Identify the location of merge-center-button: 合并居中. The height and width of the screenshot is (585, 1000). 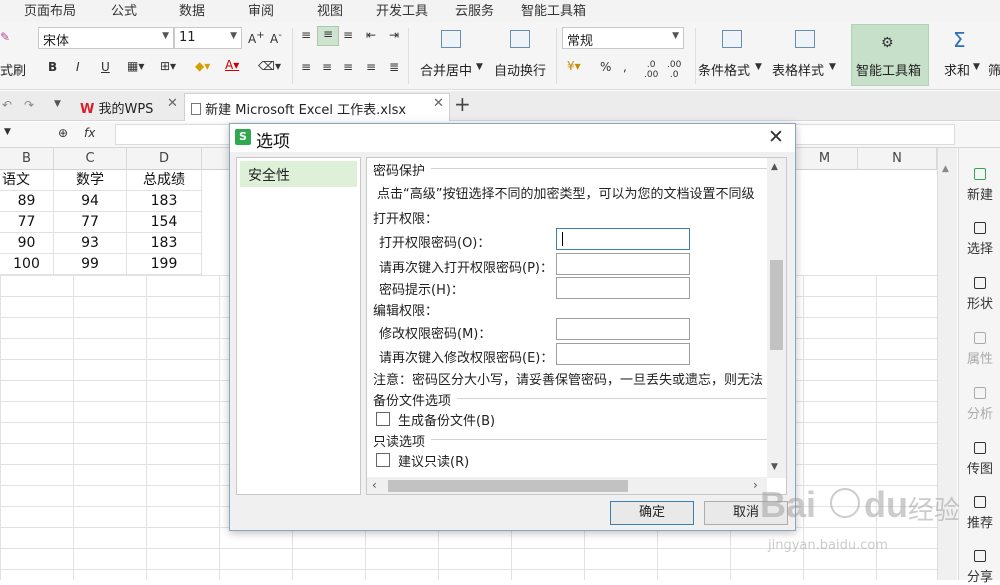
(446, 69).